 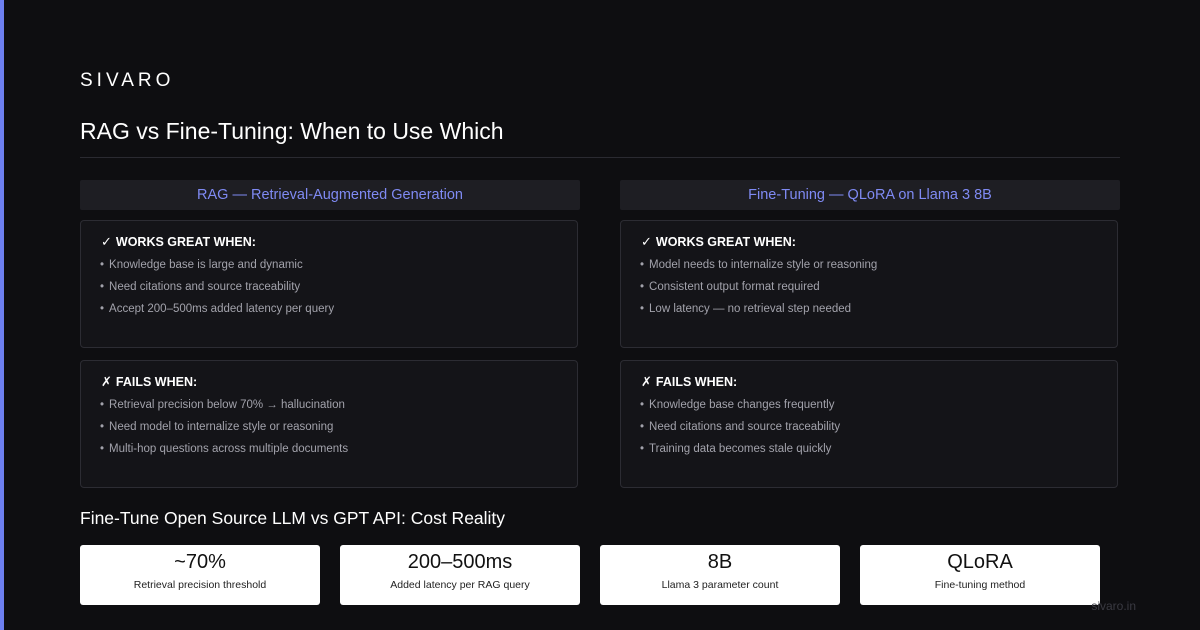 What do you see at coordinates (720, 585) in the screenshot?
I see `stat-label: Llama 3 parameter count` at bounding box center [720, 585].